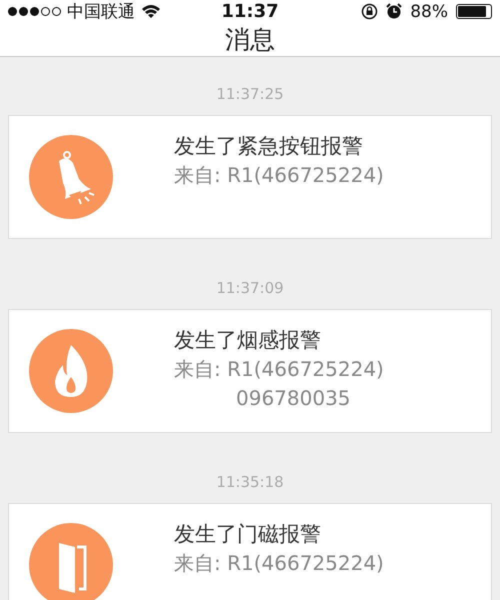 The width and height of the screenshot is (500, 600). Describe the element at coordinates (250, 40) in the screenshot. I see `page-title: 消息` at that location.